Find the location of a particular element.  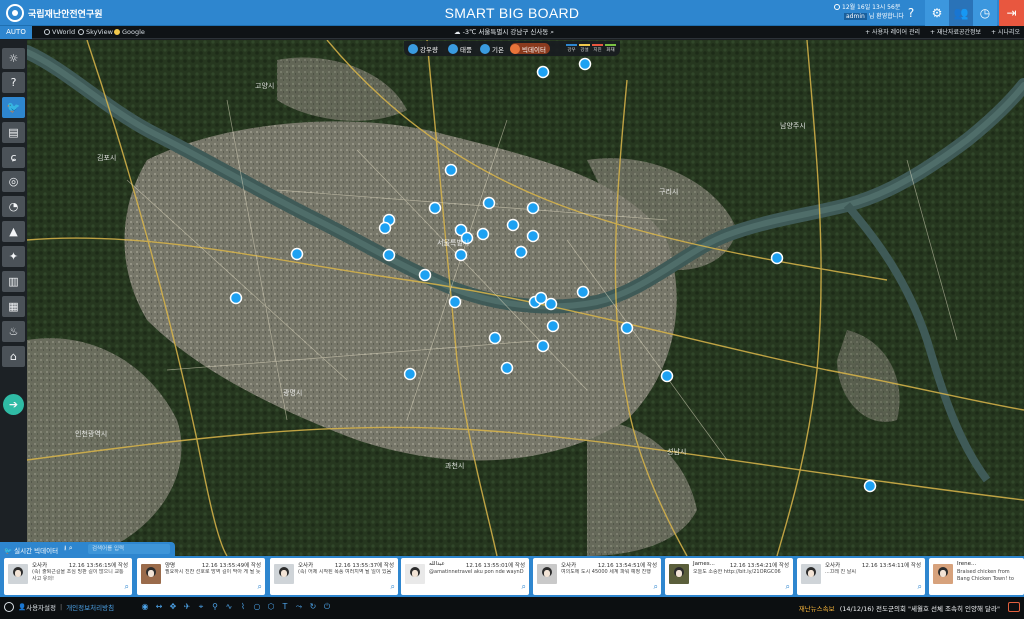

typhoon-icon: ɕ is located at coordinates (13, 157).